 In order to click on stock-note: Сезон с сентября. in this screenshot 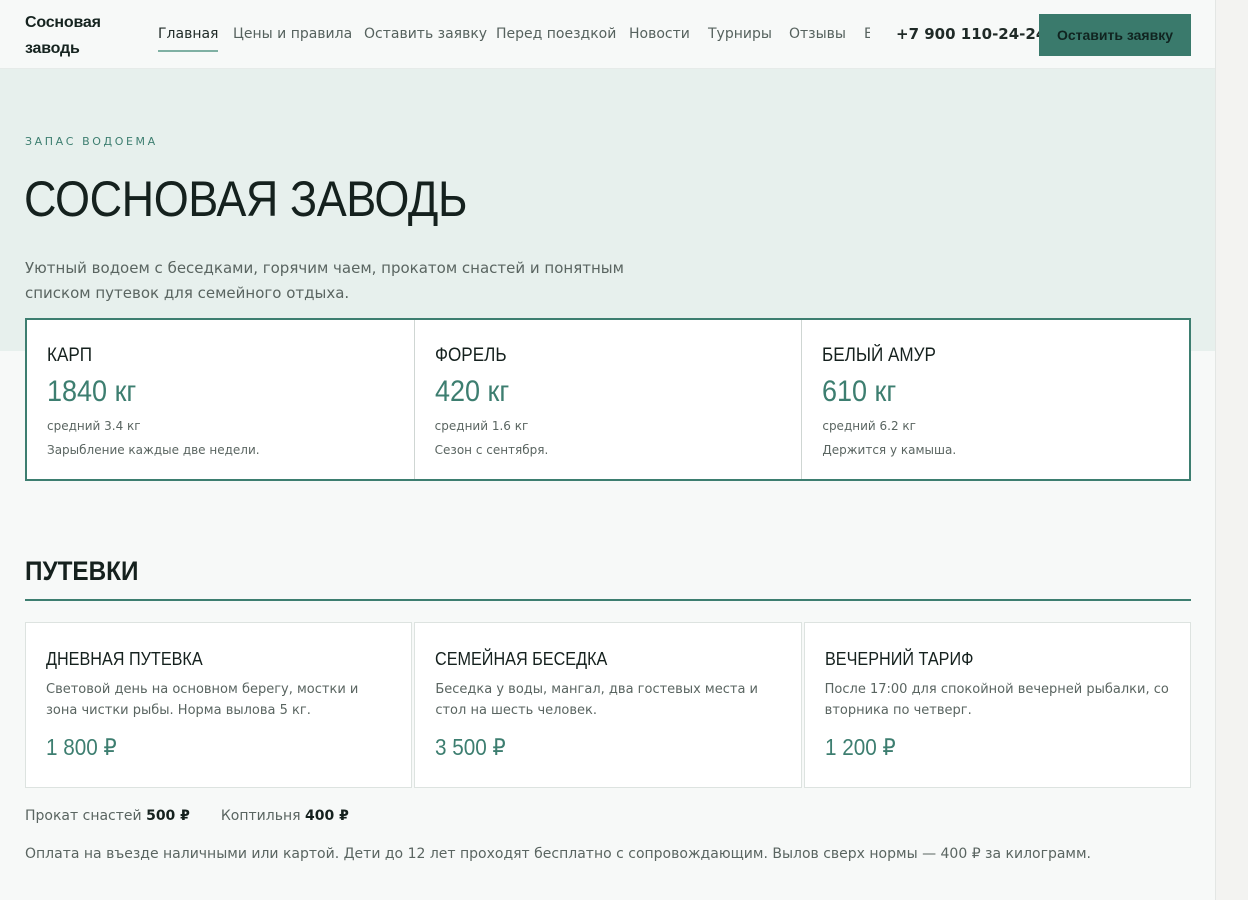, I will do `click(491, 450)`.